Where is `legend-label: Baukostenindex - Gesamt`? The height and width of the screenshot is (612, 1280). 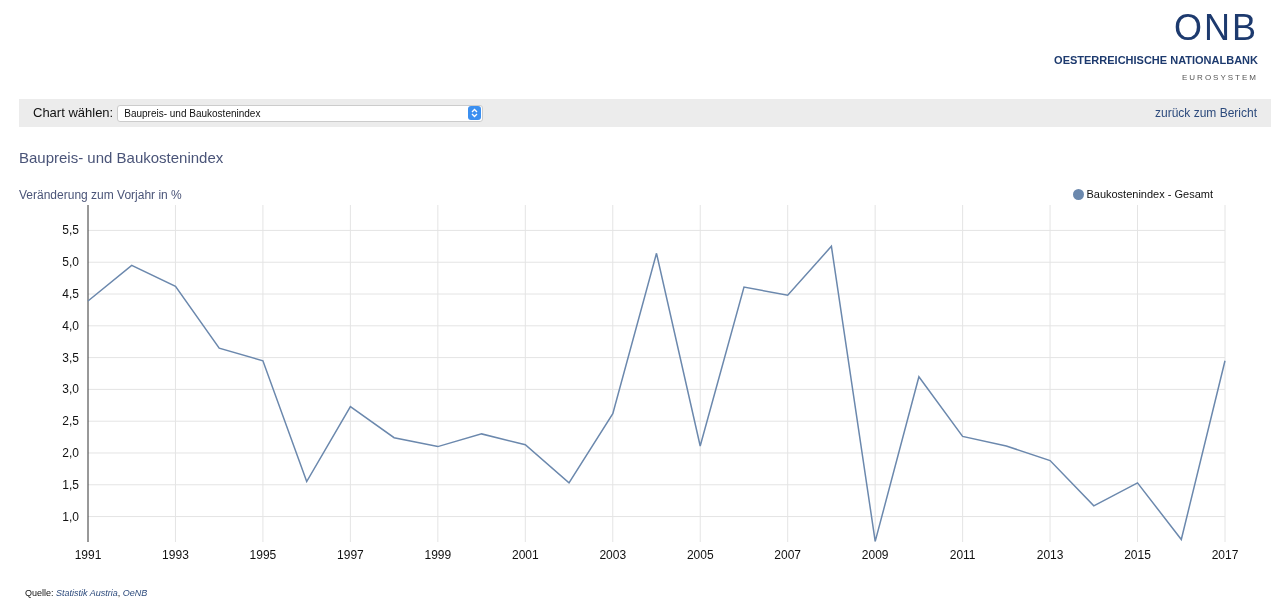
legend-label: Baukostenindex - Gesamt is located at coordinates (1149, 194).